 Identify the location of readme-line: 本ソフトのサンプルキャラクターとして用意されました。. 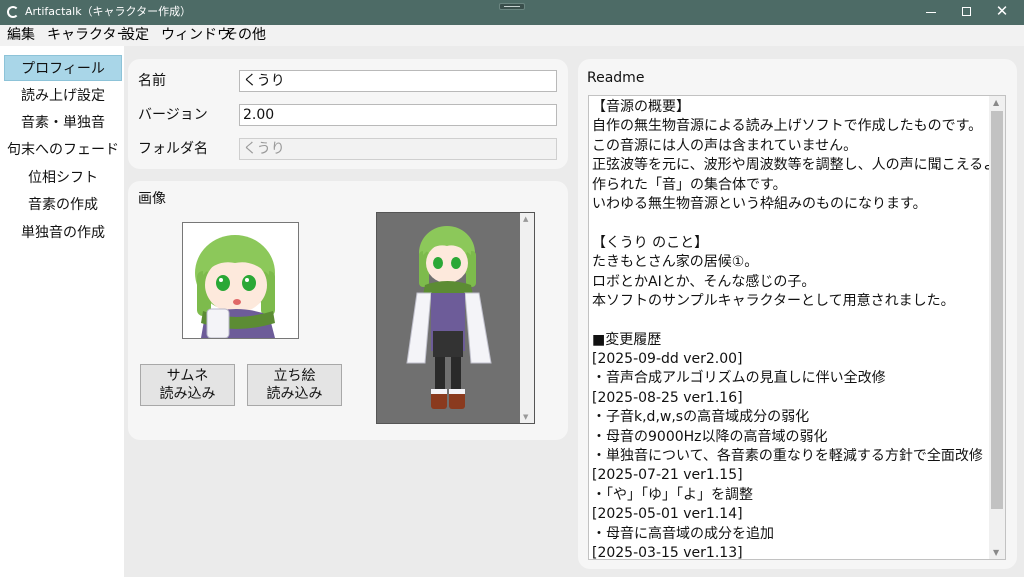
(773, 300).